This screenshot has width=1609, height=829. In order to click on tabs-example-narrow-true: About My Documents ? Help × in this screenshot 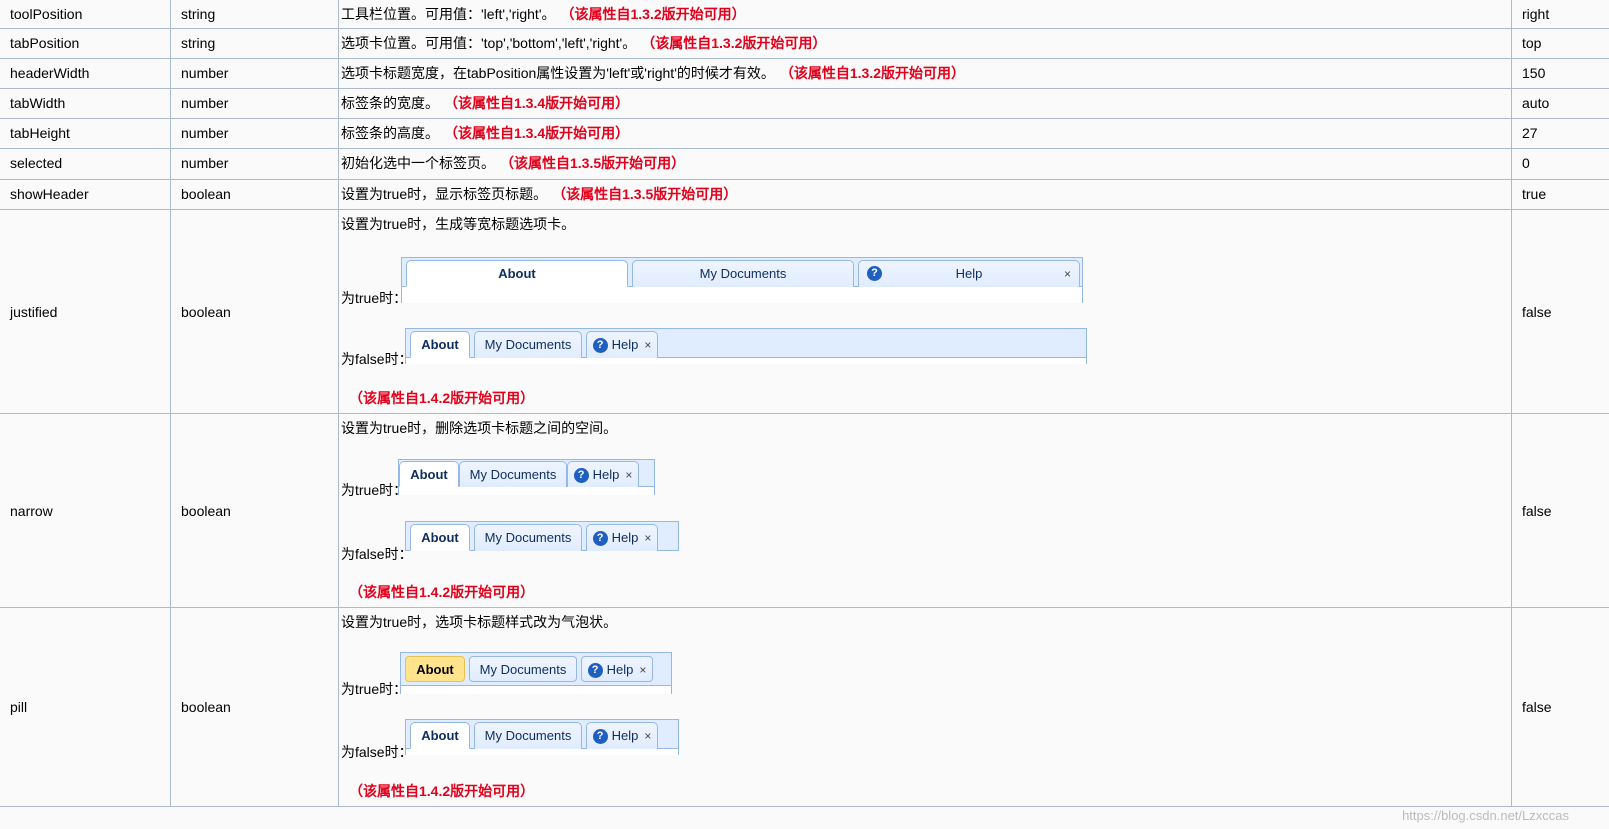, I will do `click(526, 477)`.